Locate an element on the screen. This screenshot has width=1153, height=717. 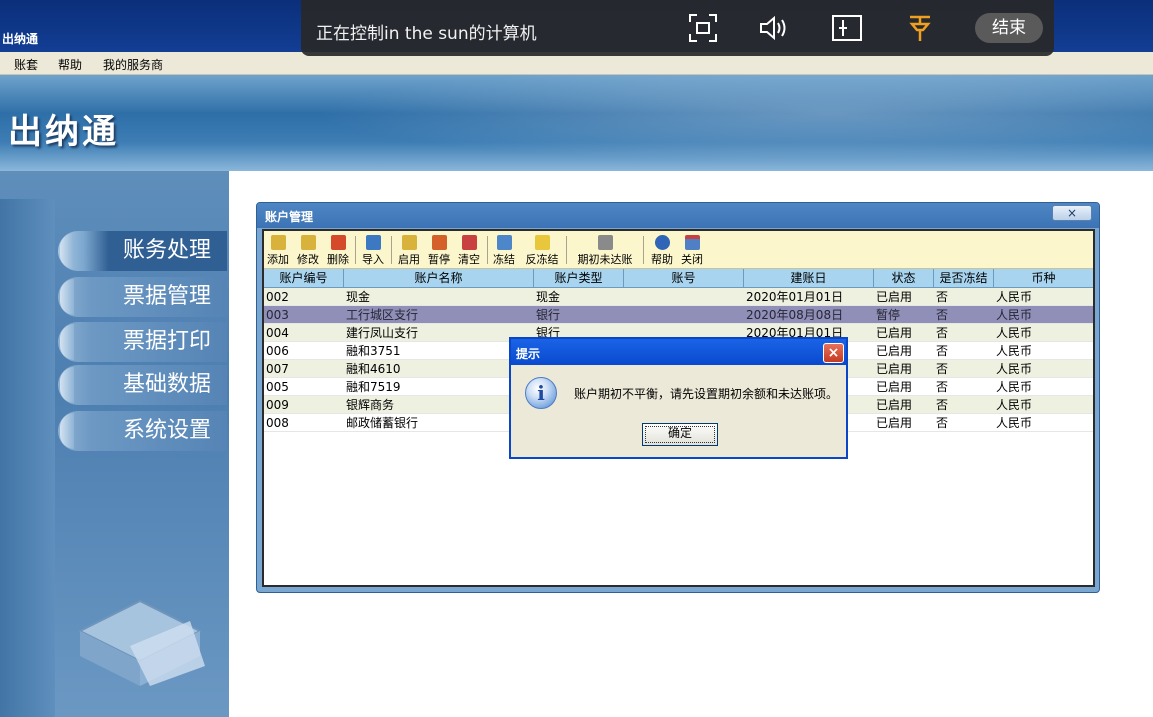
column-header: 币种 is located at coordinates (1043, 278).